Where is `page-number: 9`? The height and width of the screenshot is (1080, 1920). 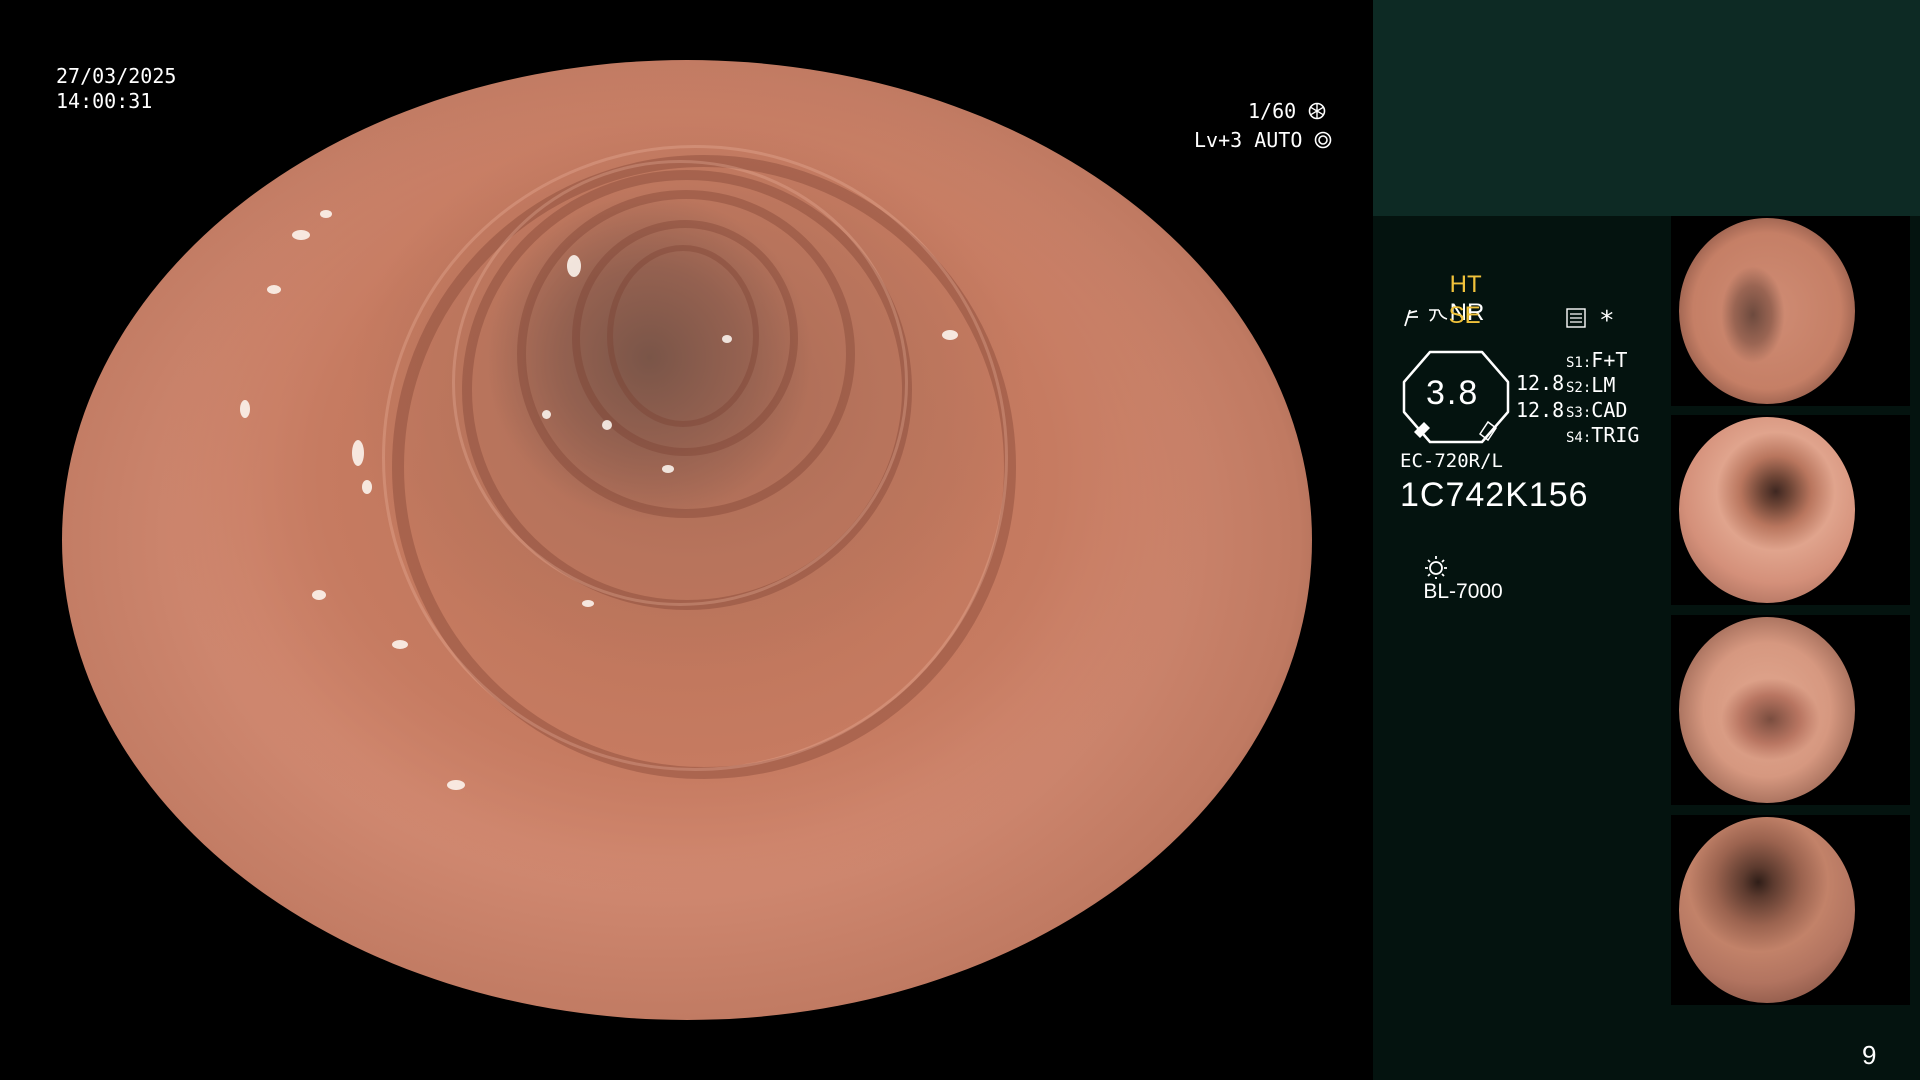
page-number: 9 is located at coordinates (1869, 1055).